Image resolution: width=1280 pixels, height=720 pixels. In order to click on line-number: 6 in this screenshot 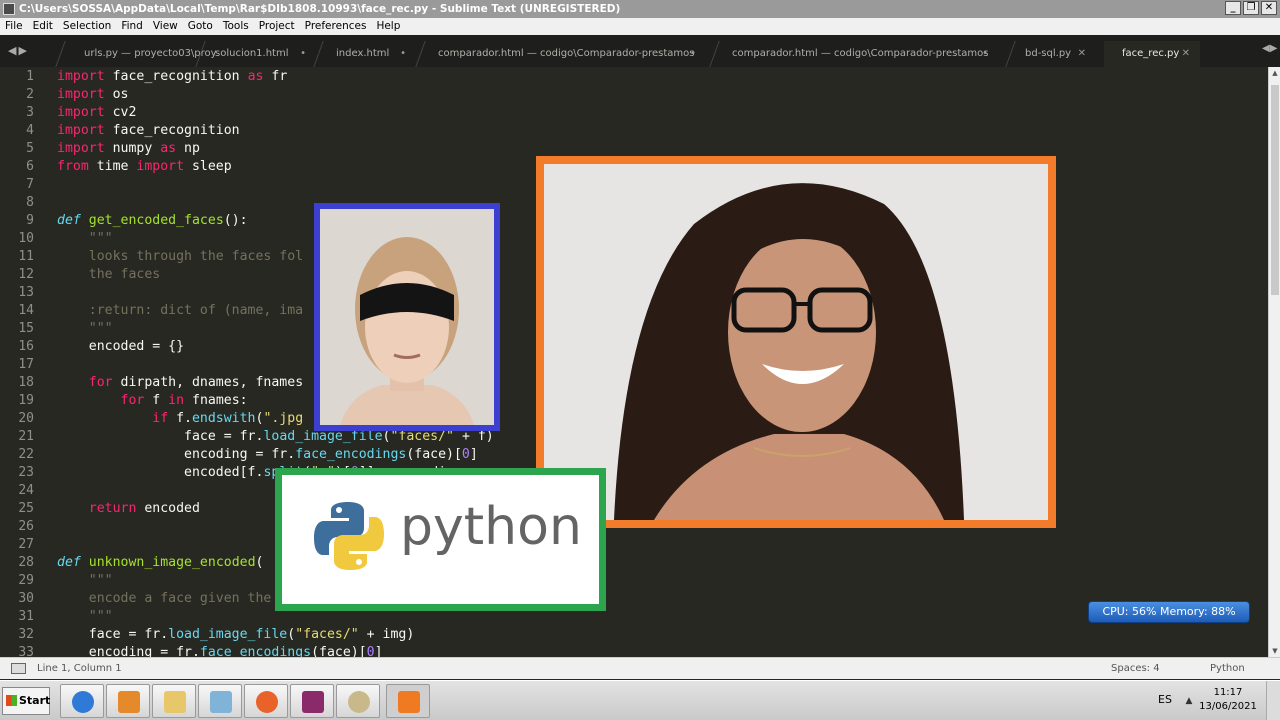, I will do `click(30, 166)`.